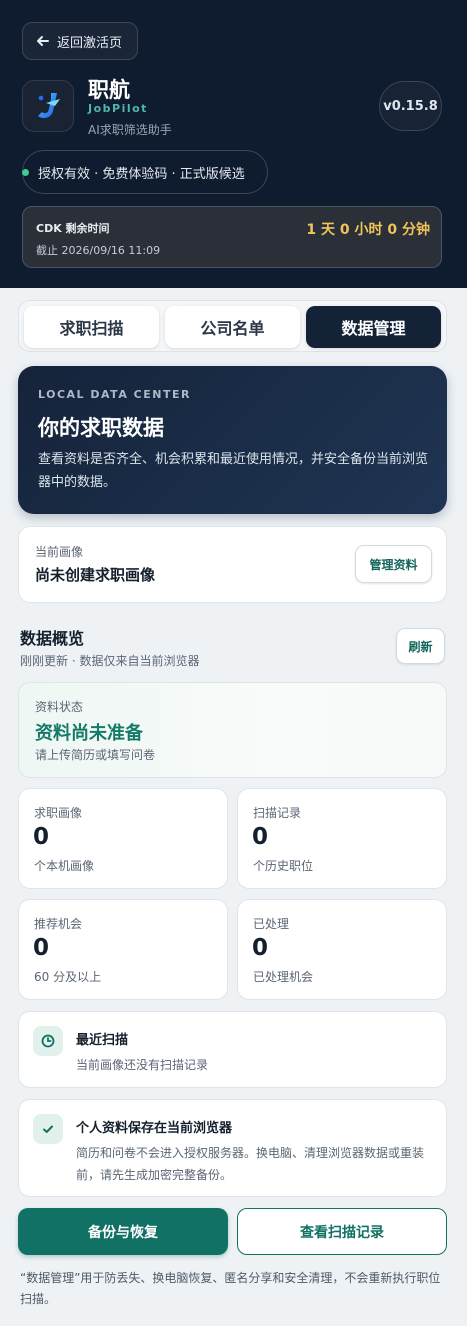  Describe the element at coordinates (52, 638) in the screenshot. I see `overview-title: 数据概览` at that location.